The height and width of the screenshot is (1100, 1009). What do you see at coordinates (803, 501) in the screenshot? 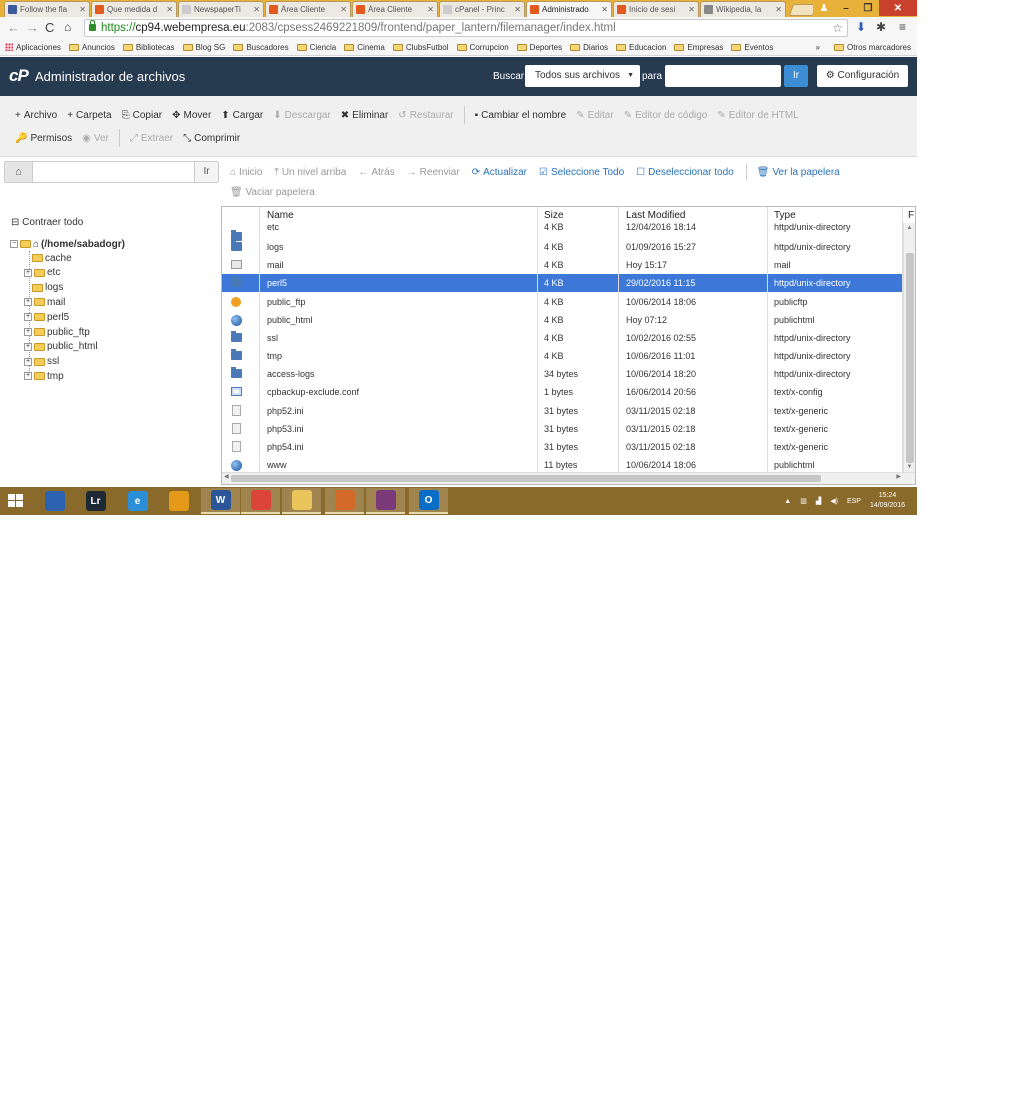
I see `network-icon: ▥` at bounding box center [803, 501].